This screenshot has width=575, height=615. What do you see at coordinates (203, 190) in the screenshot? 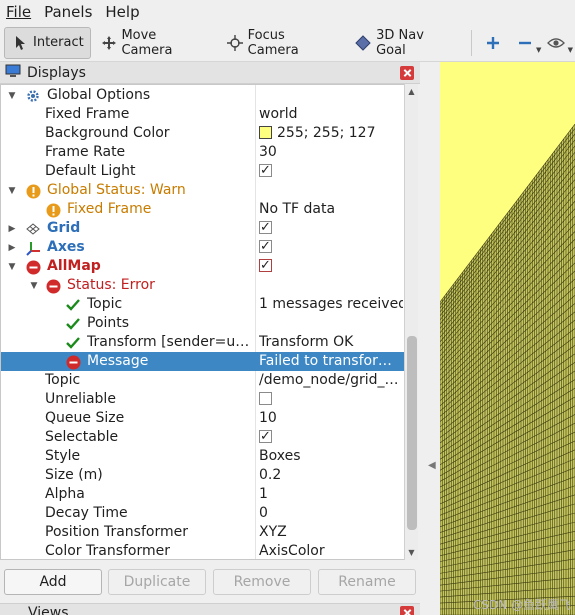
I see `tree-row-global-status: ▼ Global Status: Warn` at bounding box center [203, 190].